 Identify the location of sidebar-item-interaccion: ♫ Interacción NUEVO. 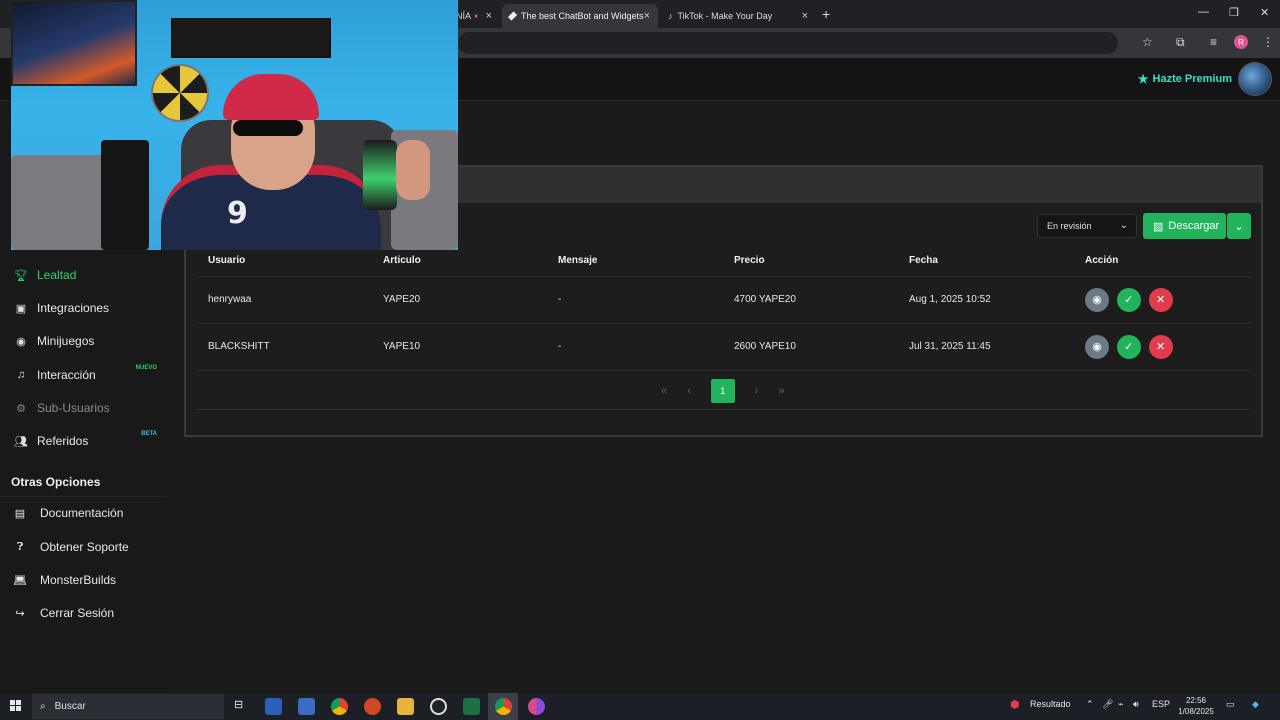
(83, 375).